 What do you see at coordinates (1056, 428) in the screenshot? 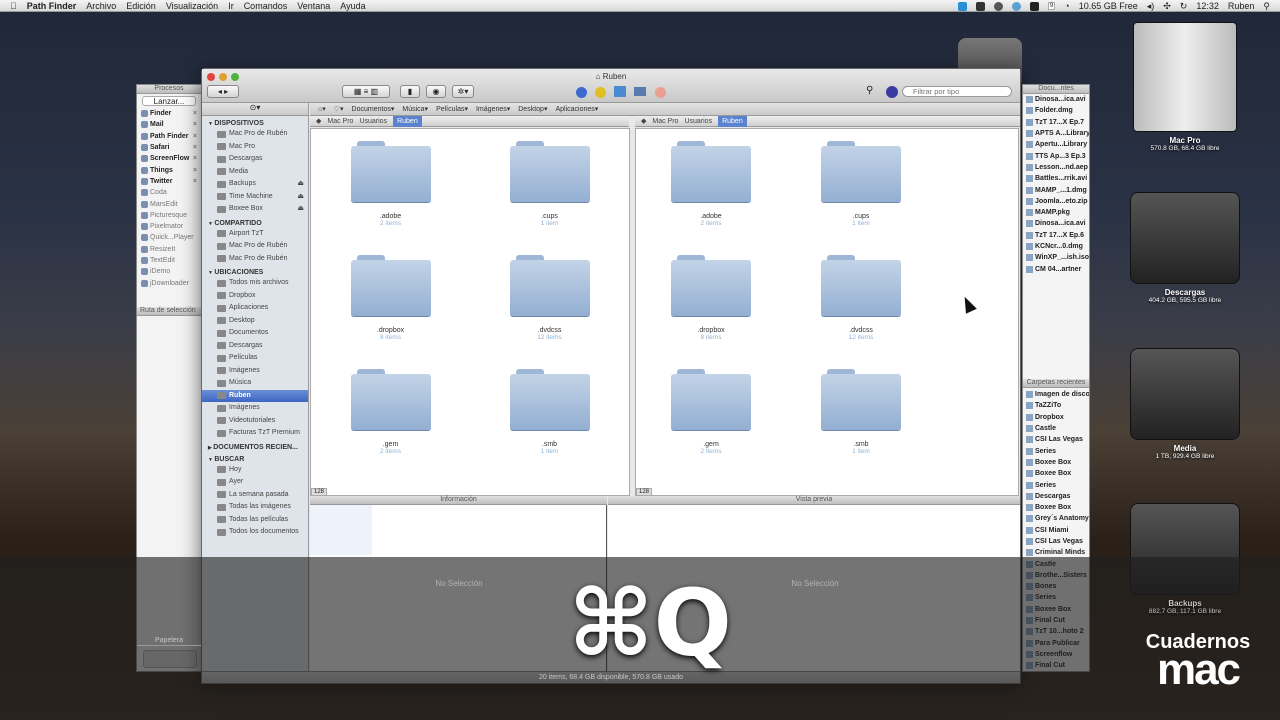
I see `recent-folder-item: Castle` at bounding box center [1056, 428].